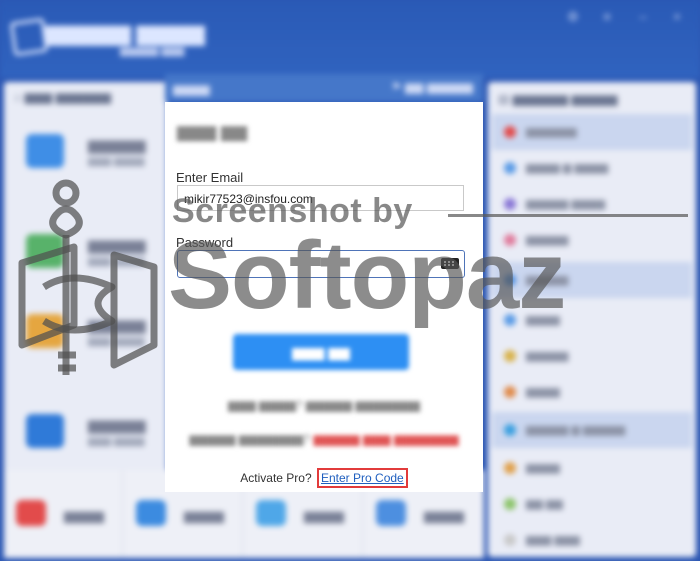 The image size is (700, 561). Describe the element at coordinates (276, 478) in the screenshot. I see `activate-pro-text: Activate Pro?` at that location.